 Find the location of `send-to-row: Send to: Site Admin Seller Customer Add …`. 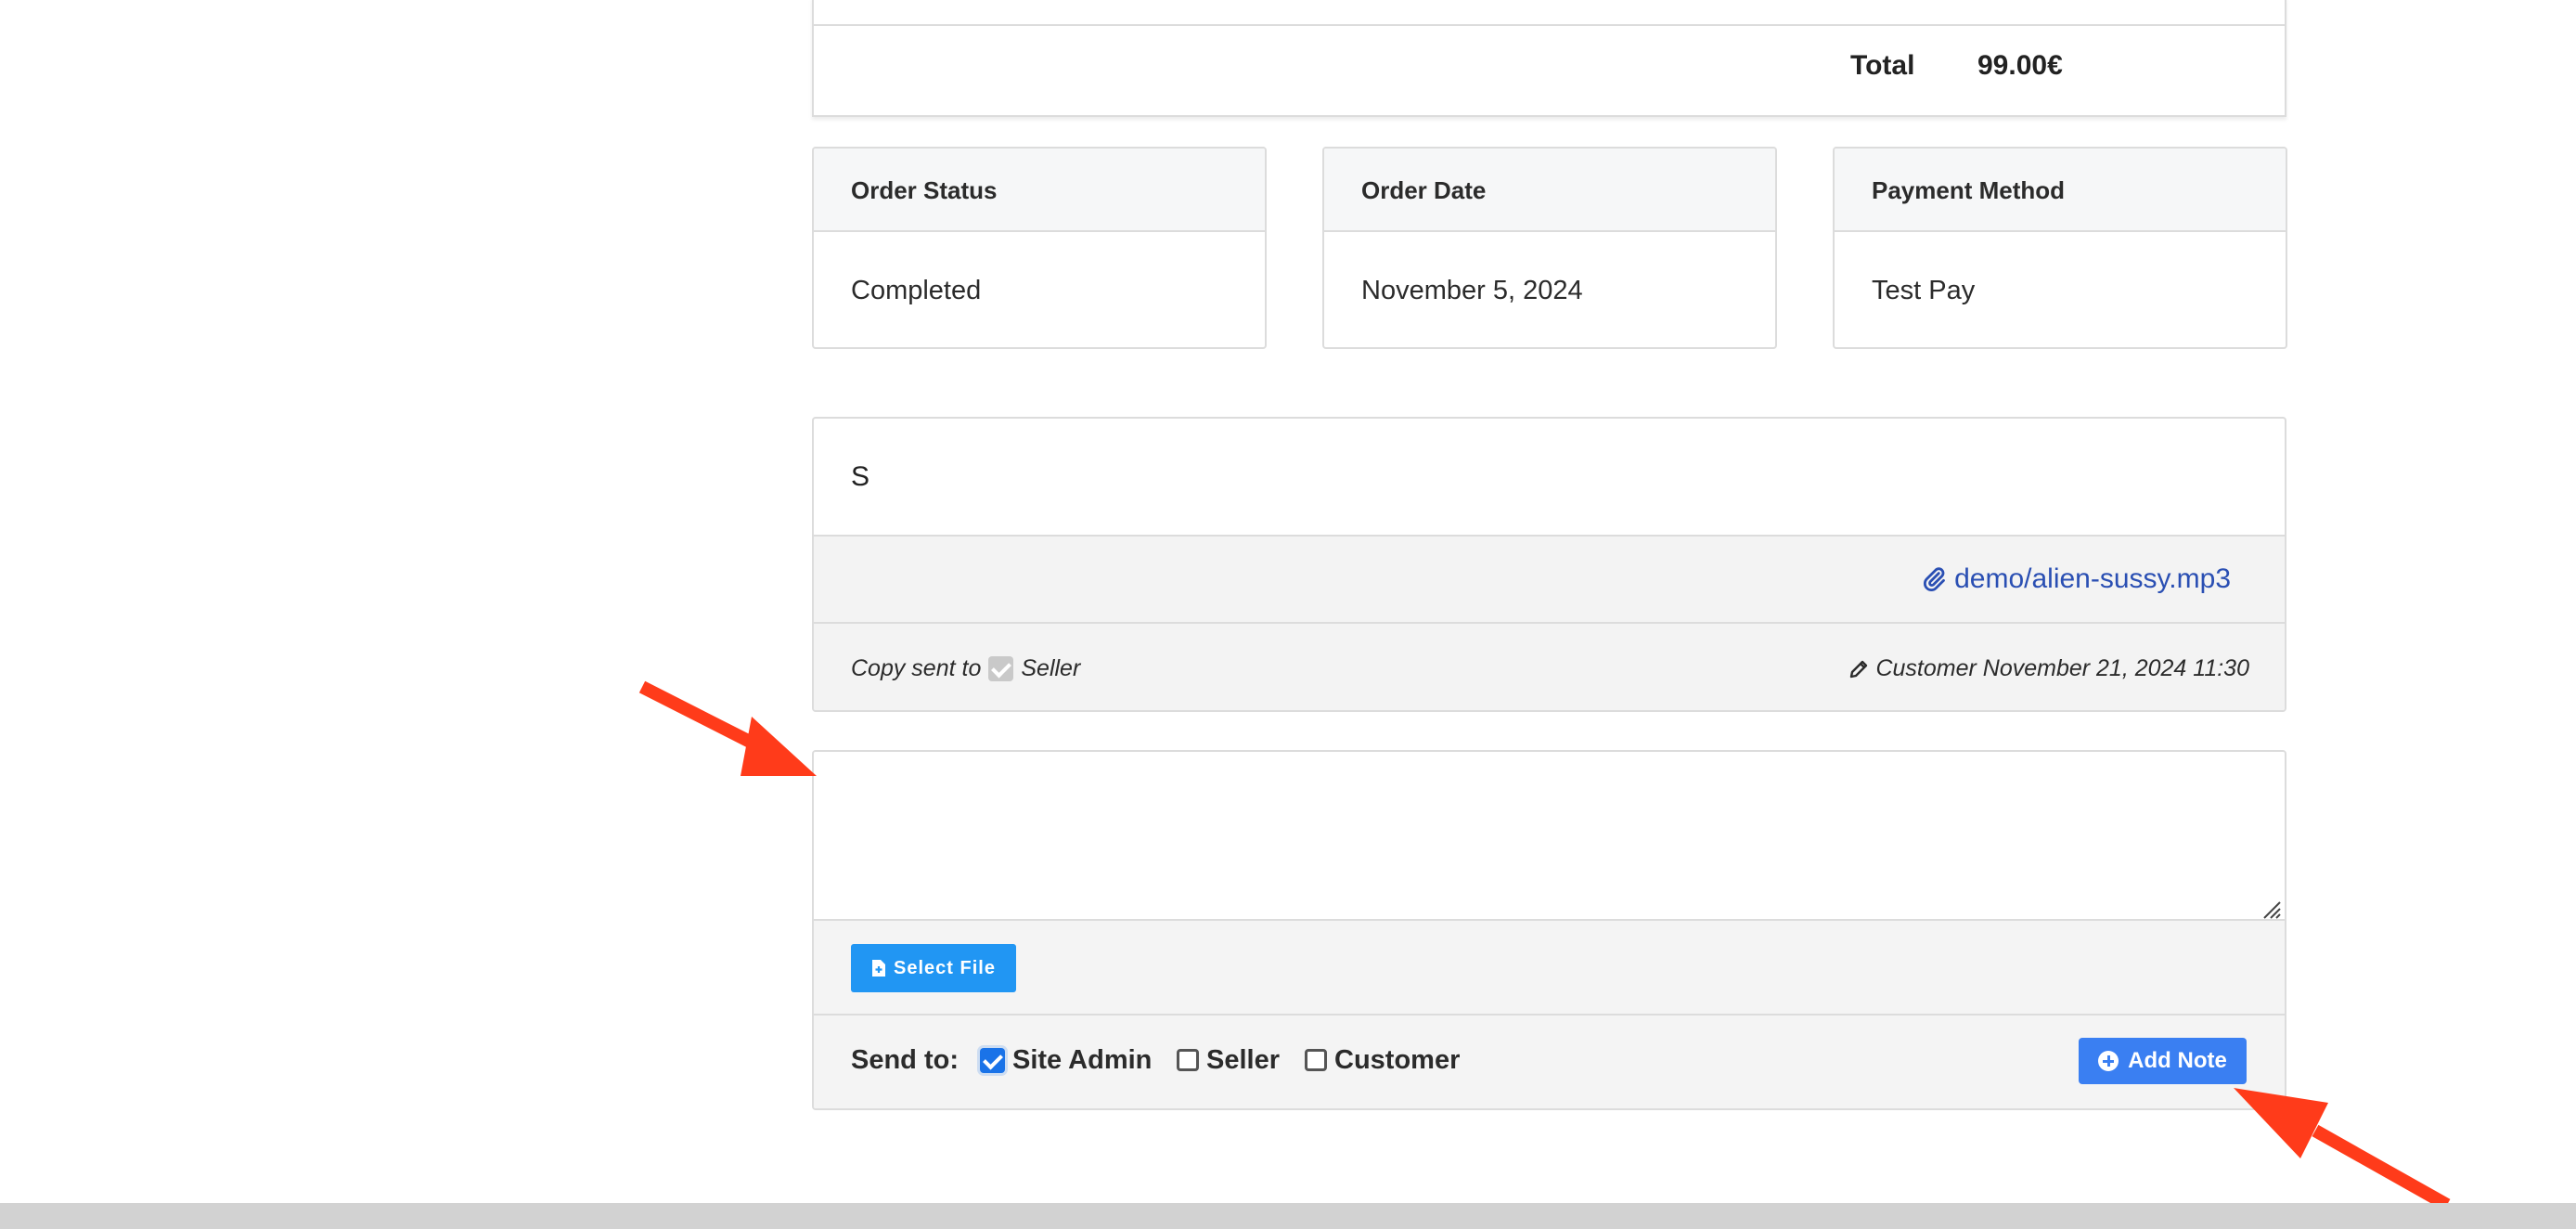

send-to-row: Send to: Site Admin Seller Customer Add … is located at coordinates (1550, 1062).